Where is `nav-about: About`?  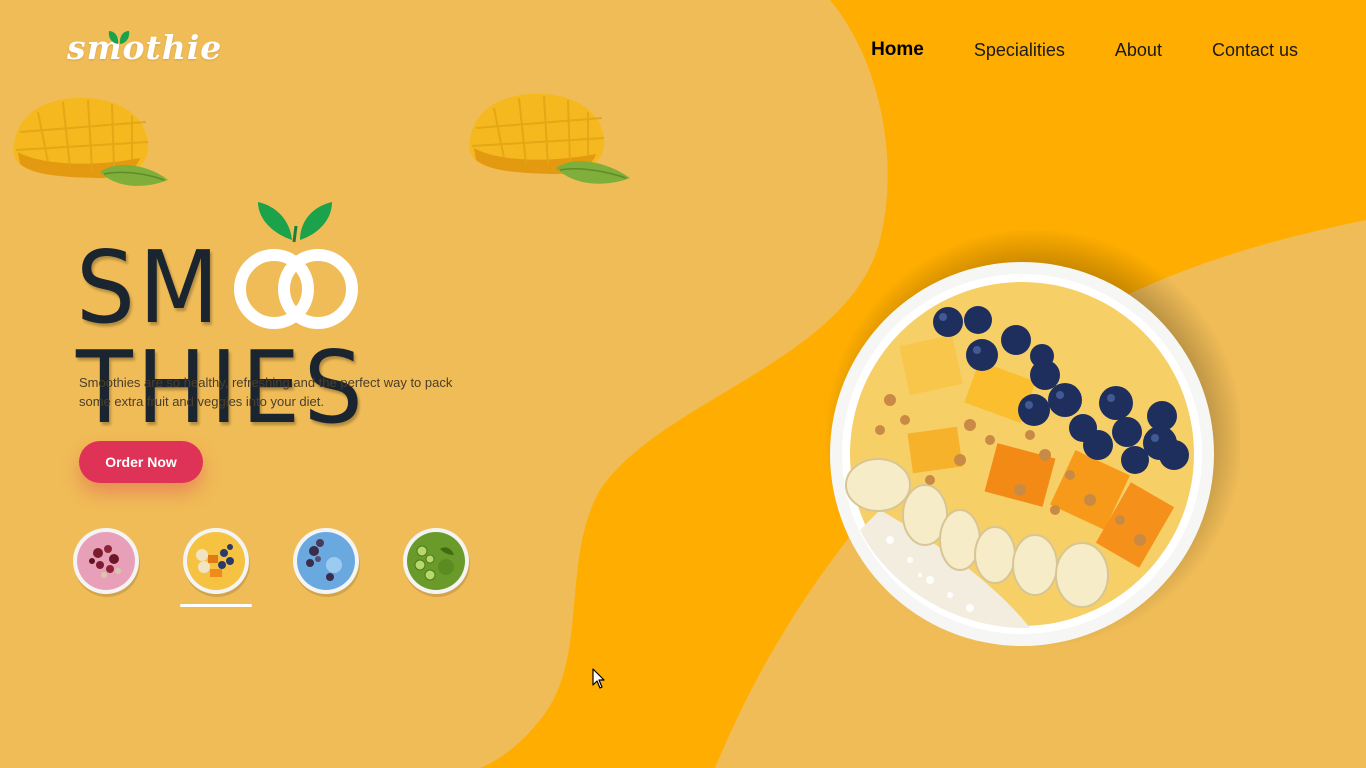 nav-about: About is located at coordinates (1138, 50).